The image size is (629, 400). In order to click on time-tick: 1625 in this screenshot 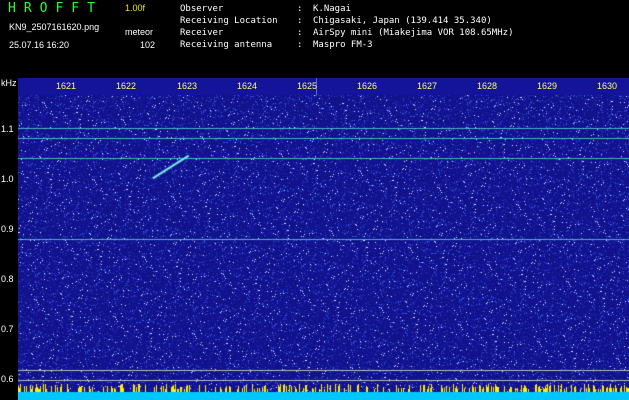, I will do `click(307, 86)`.